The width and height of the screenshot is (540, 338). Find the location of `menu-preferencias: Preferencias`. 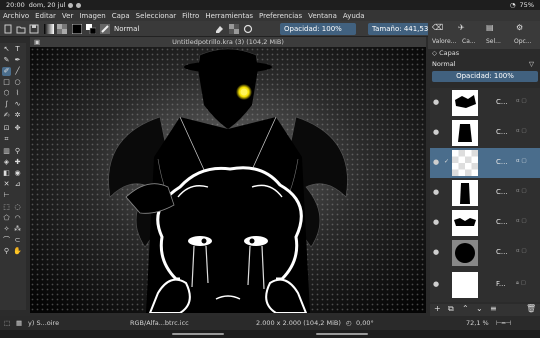

menu-preferencias: Preferencias is located at coordinates (280, 16).